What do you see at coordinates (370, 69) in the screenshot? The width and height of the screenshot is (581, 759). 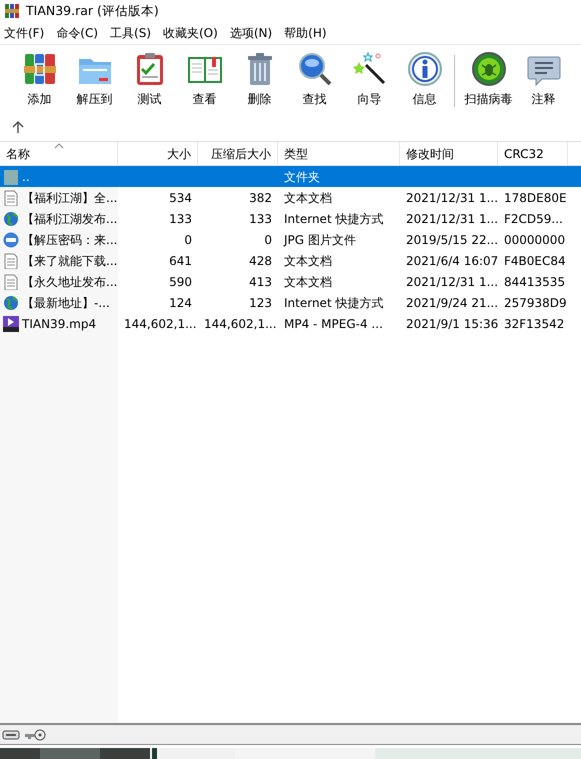 I see `magic-wand-icon` at bounding box center [370, 69].